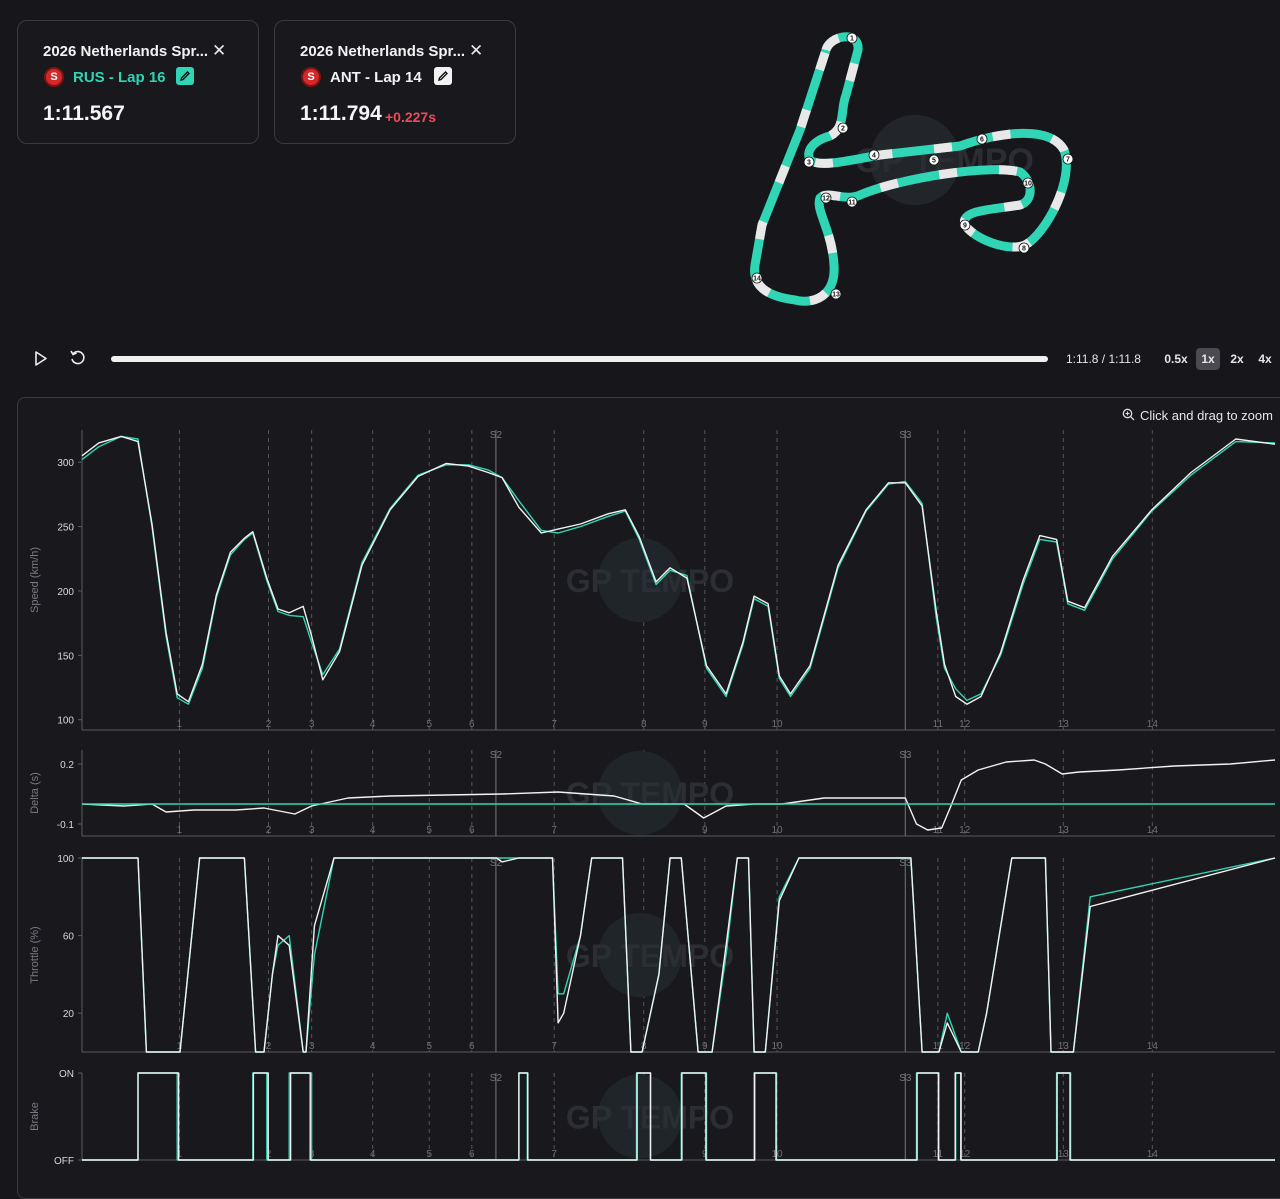 This screenshot has height=1199, width=1280. I want to click on y-tick-label: 300, so click(65, 463).